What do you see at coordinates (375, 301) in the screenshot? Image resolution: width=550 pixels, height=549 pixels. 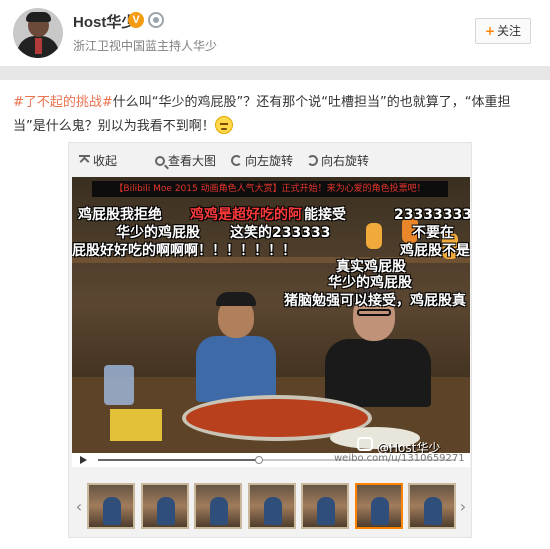 I see `danmaku-comment: 猪脑勉强可以接受，鸡屁股真` at bounding box center [375, 301].